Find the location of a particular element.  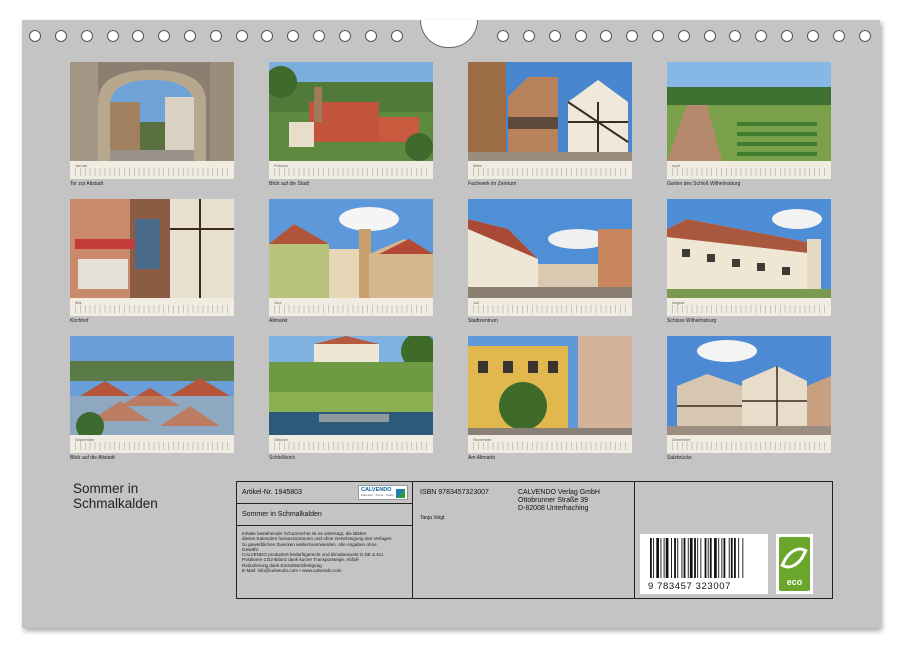

month-caption: Salzbrücke is located at coordinates (679, 458).